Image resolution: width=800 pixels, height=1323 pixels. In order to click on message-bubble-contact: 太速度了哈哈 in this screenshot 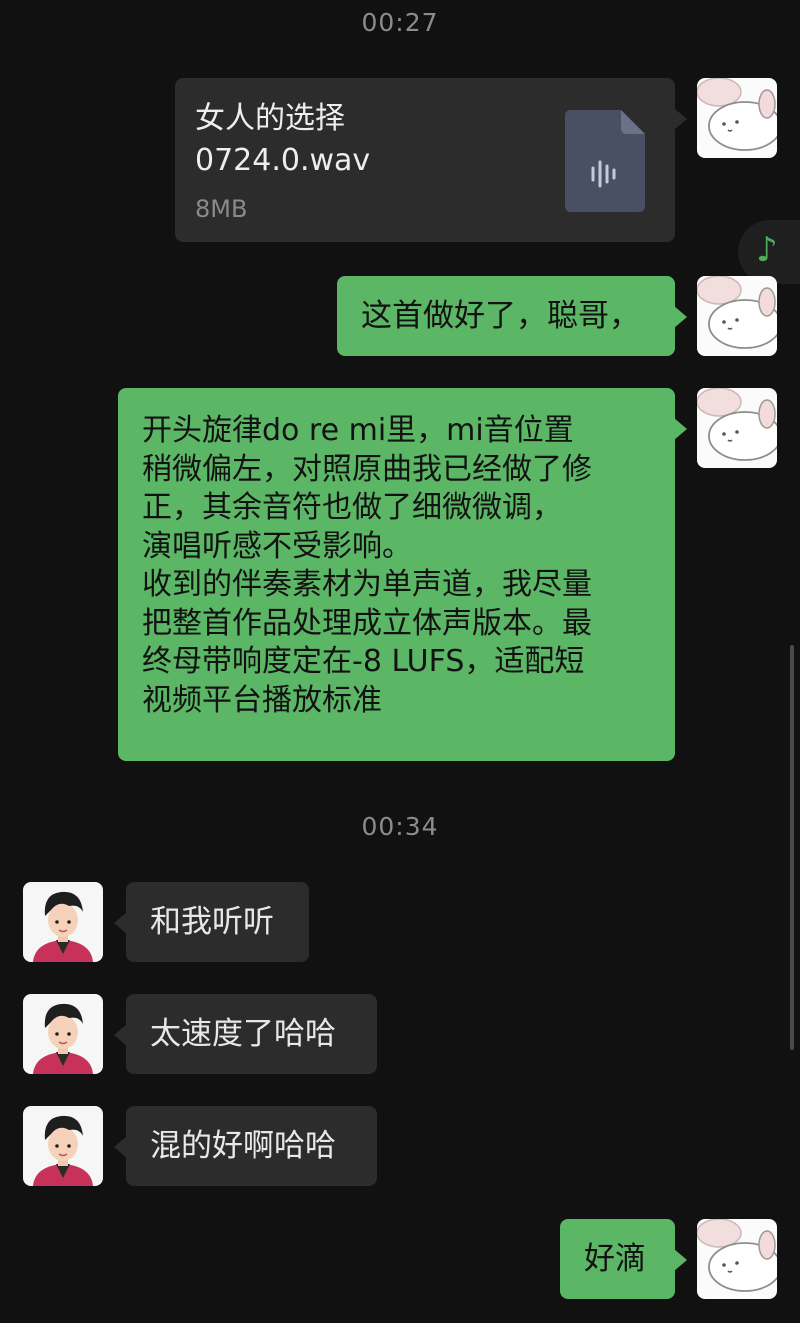, I will do `click(245, 1034)`.